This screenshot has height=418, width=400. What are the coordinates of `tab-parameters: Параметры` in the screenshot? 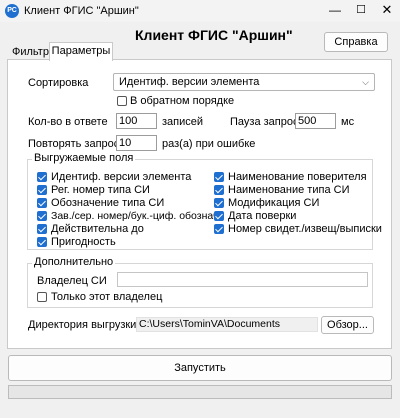 It's located at (81, 51).